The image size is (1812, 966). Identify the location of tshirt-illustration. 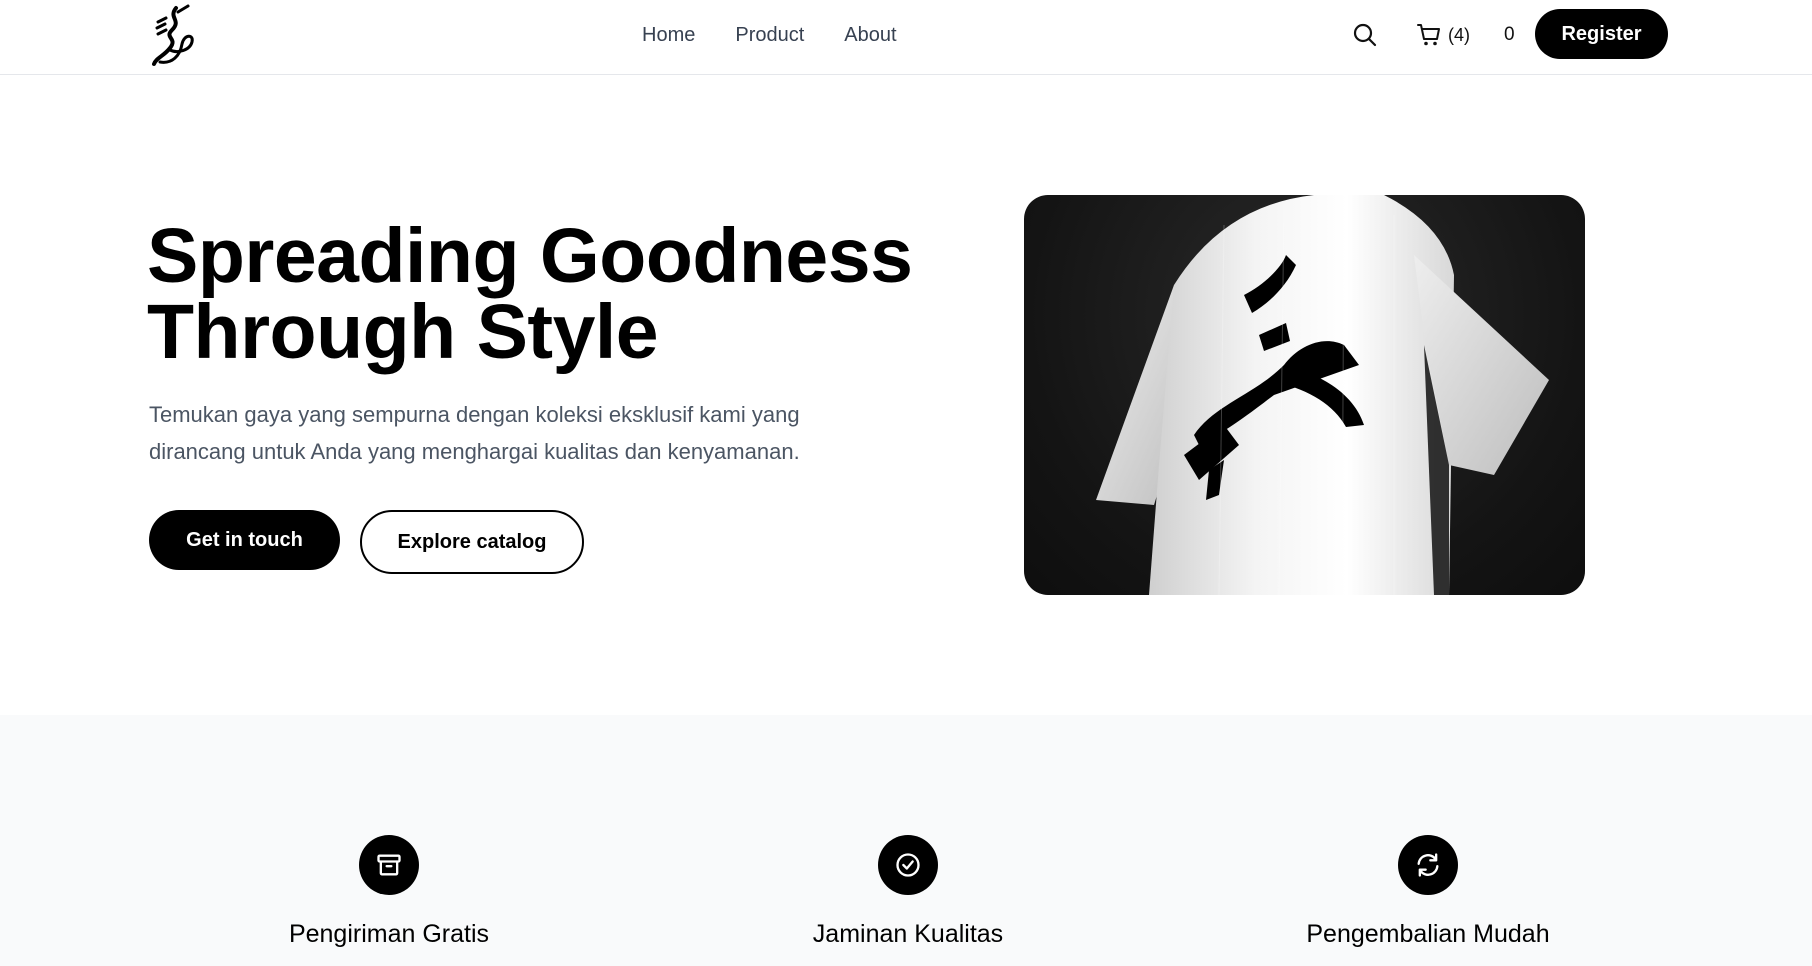
(1322, 395).